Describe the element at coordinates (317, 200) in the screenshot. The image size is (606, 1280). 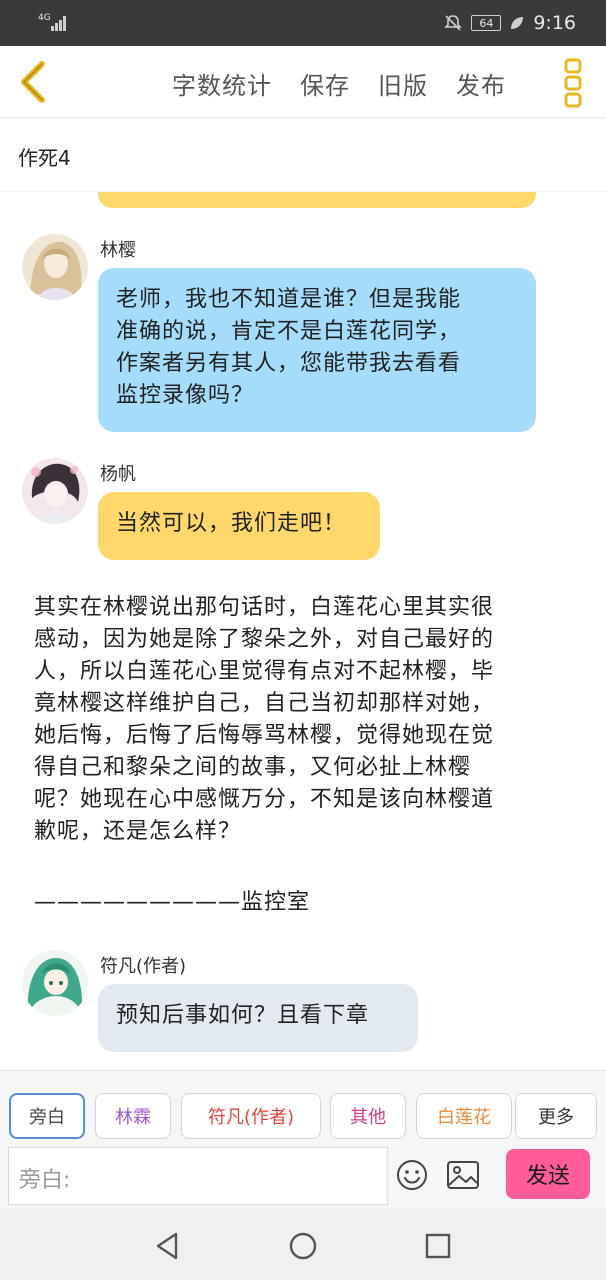
I see `previous-message-bubble` at that location.